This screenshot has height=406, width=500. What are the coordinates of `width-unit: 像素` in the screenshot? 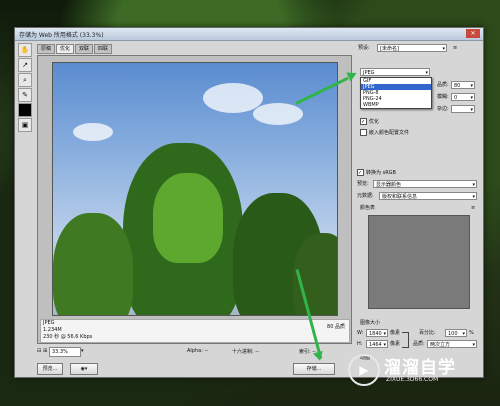 It's located at (395, 333).